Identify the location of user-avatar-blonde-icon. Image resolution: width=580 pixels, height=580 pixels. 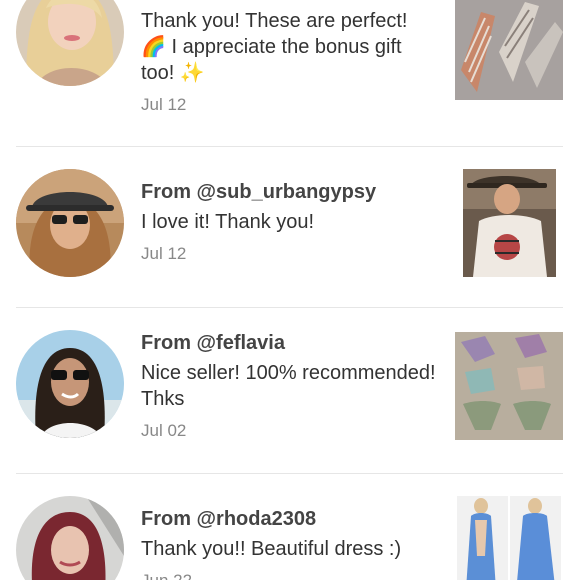
(70, 43).